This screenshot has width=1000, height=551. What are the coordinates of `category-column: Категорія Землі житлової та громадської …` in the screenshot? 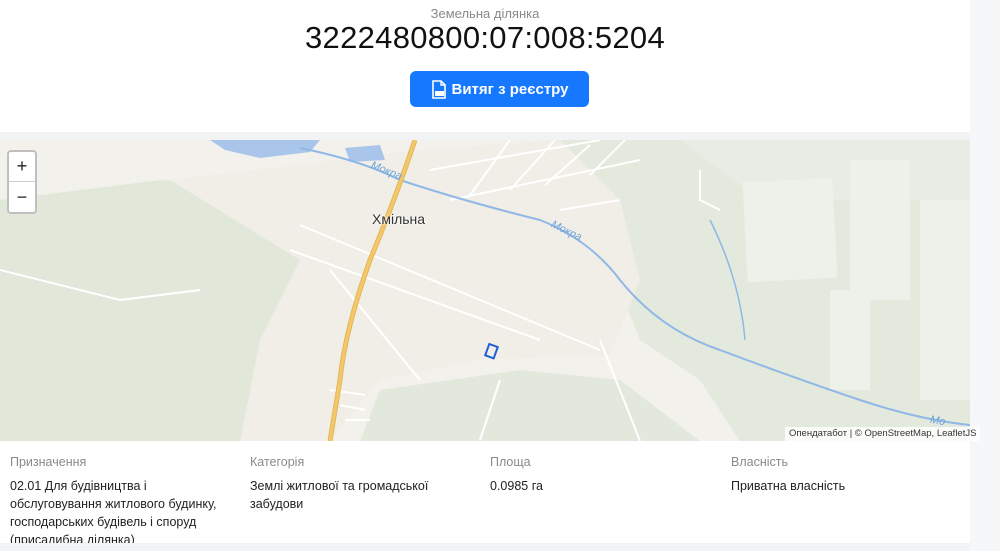 It's located at (350, 484).